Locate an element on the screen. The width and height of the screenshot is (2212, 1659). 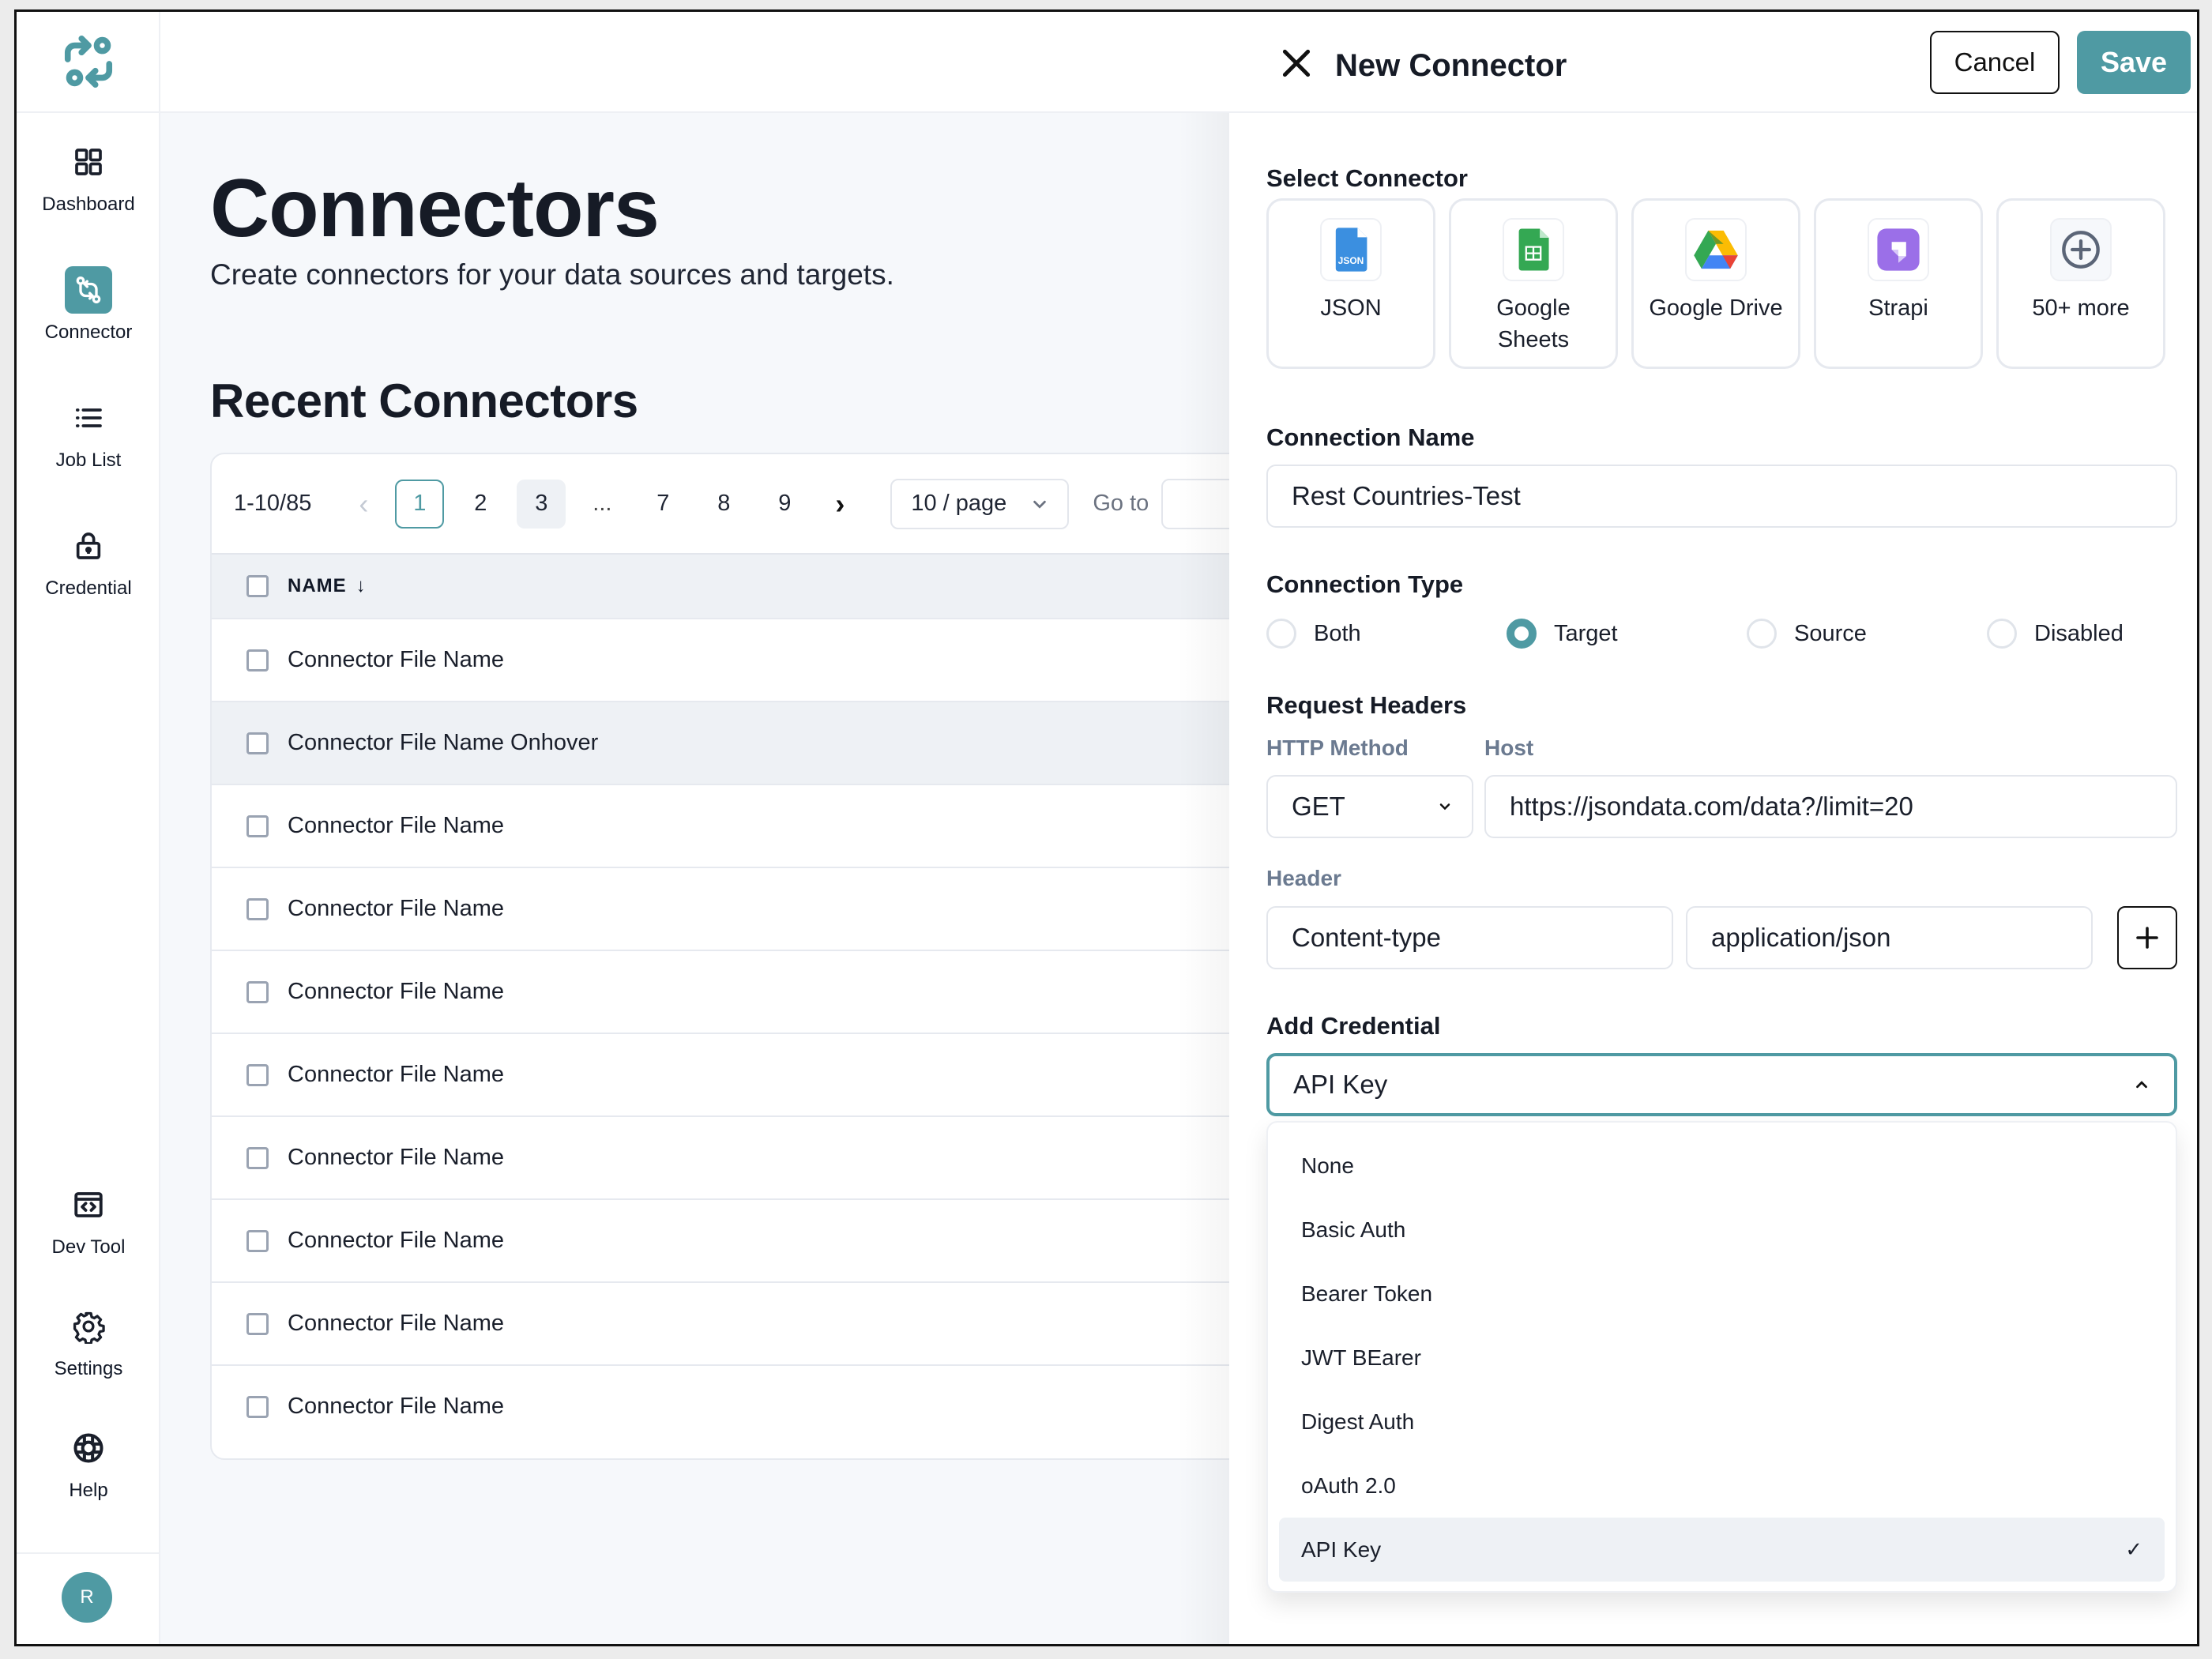
cancel-button: Cancel is located at coordinates (1995, 63).